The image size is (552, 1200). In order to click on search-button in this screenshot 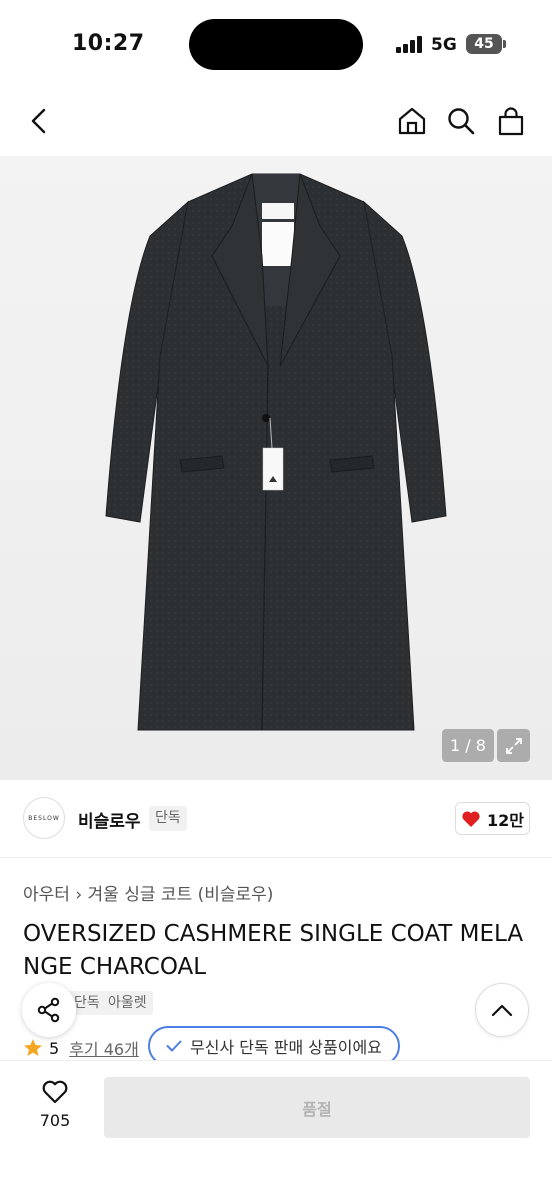, I will do `click(461, 121)`.